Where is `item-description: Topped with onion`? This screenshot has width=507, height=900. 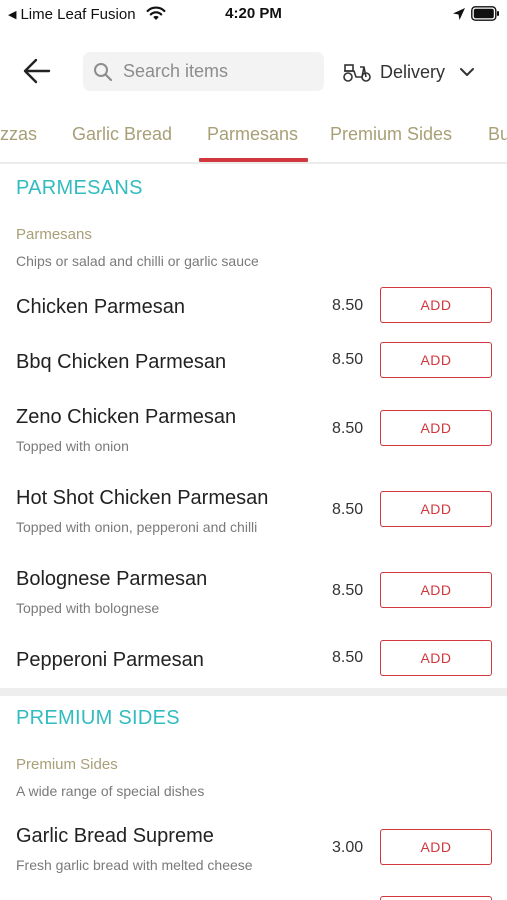 item-description: Topped with onion is located at coordinates (72, 446).